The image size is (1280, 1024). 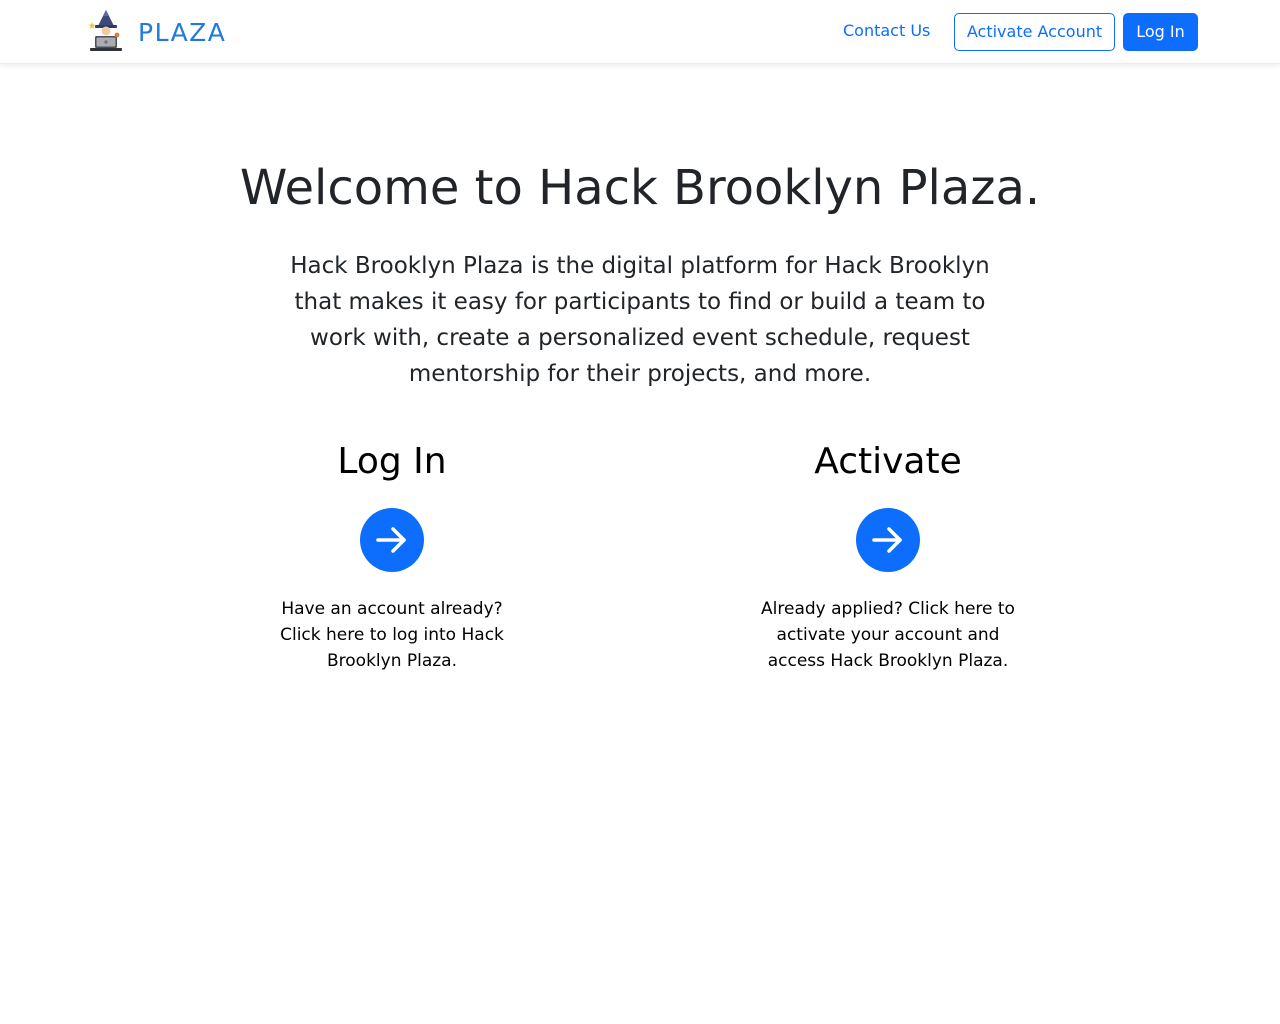 I want to click on page-title: Welcome to Hack Brooklyn Plaza., so click(x=640, y=188).